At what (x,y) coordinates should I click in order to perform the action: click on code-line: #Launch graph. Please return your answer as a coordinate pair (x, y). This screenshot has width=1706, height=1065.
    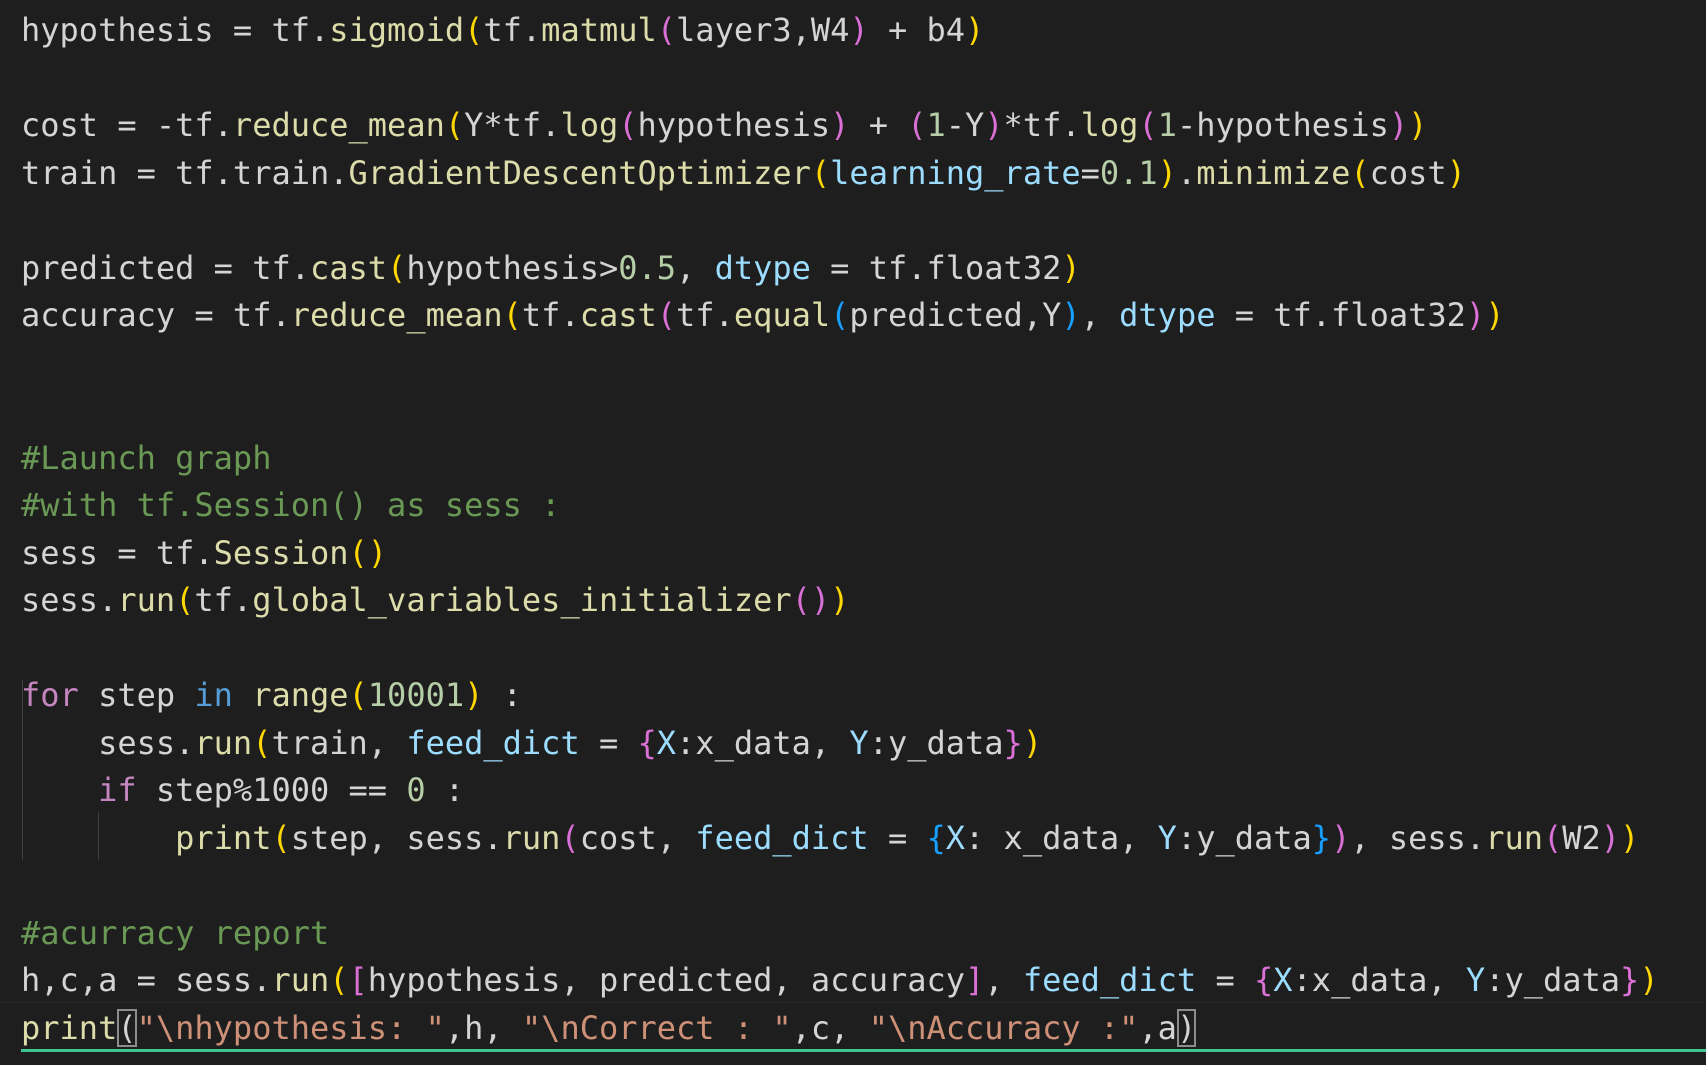
    Looking at the image, I should click on (840, 459).